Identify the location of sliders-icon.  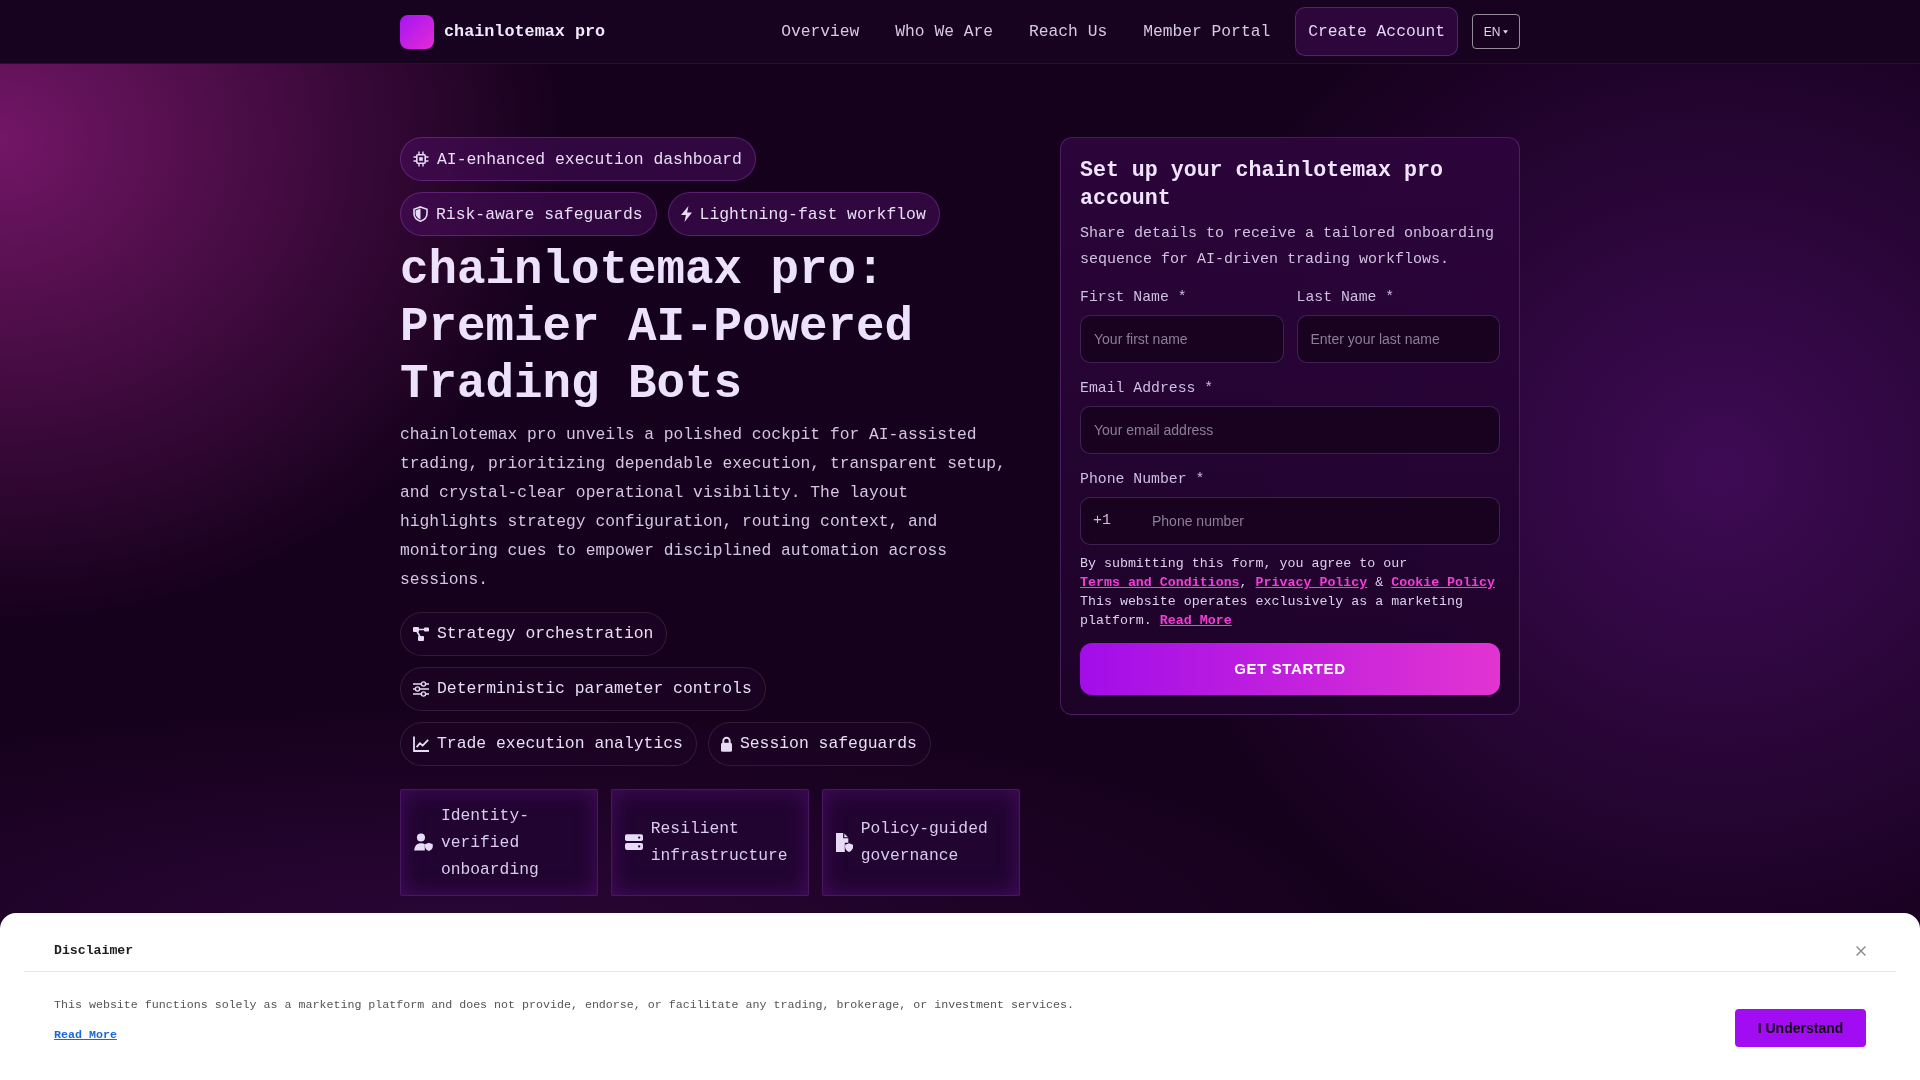
(421, 688).